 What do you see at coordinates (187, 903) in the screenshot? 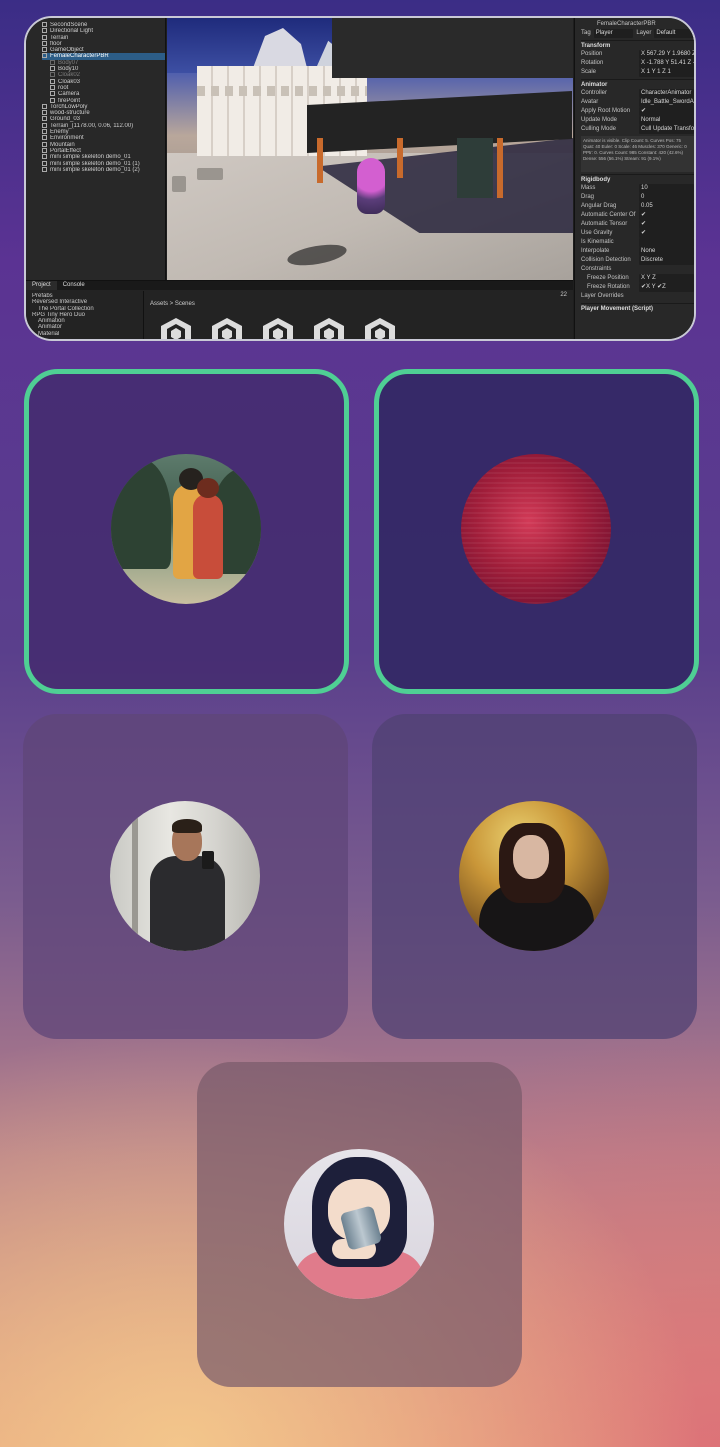
I see `figure-shape` at bounding box center [187, 903].